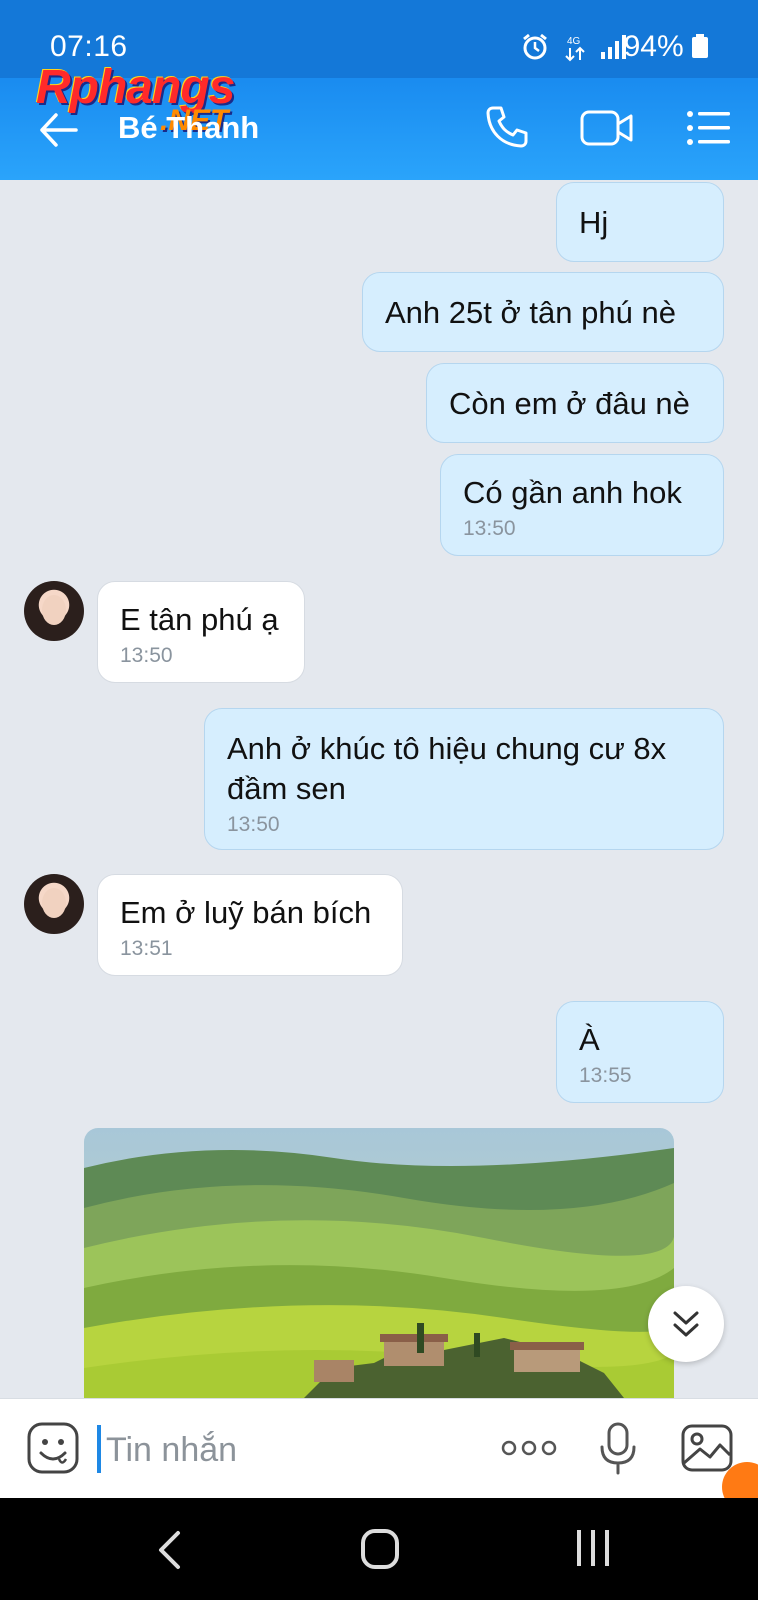 The height and width of the screenshot is (1600, 758). What do you see at coordinates (535, 46) in the screenshot?
I see `alarm-icon` at bounding box center [535, 46].